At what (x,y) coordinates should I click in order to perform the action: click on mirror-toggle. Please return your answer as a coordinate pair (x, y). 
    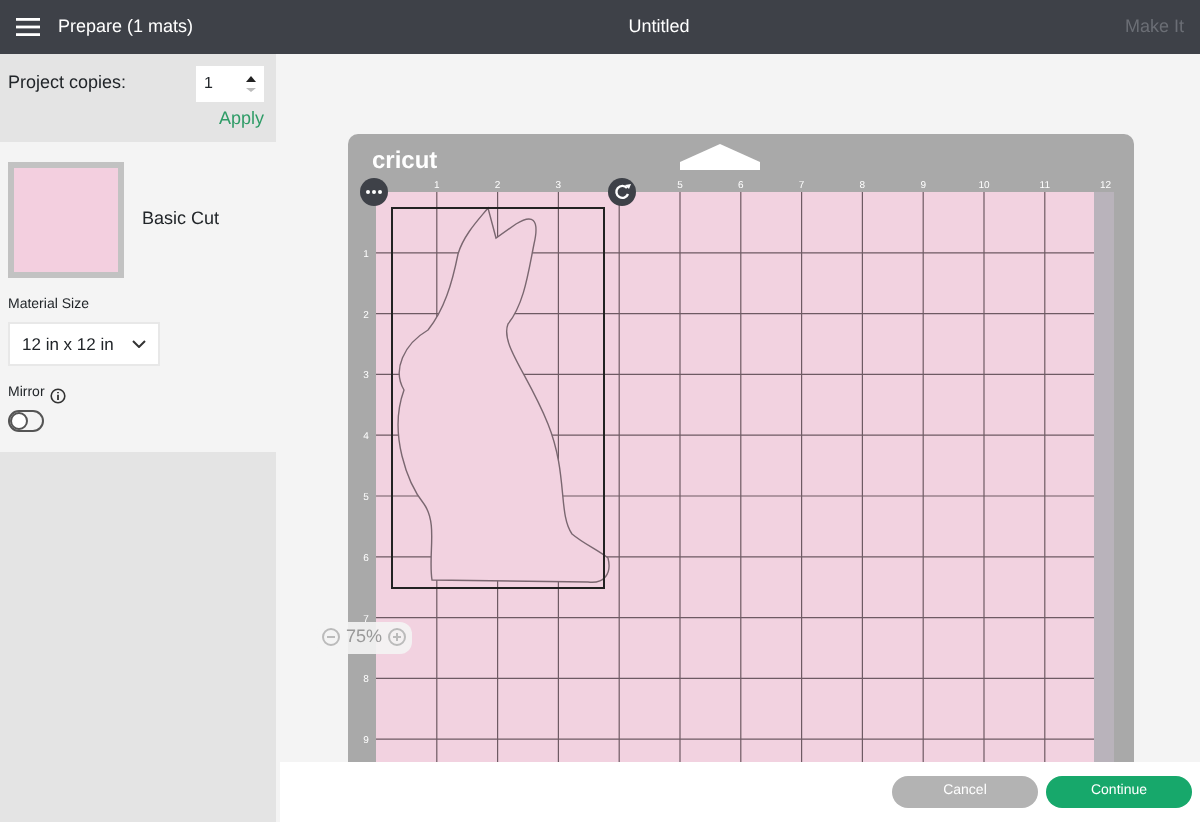
    Looking at the image, I should click on (26, 421).